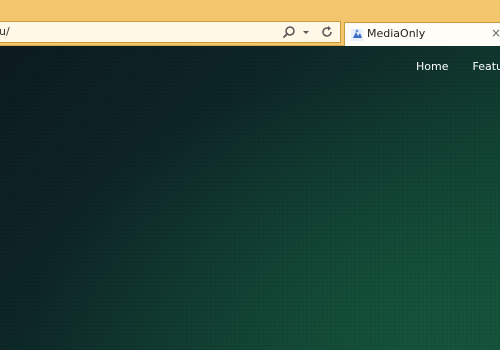 The width and height of the screenshot is (500, 350). I want to click on browser-tab: MediaOnly ×, so click(422, 34).